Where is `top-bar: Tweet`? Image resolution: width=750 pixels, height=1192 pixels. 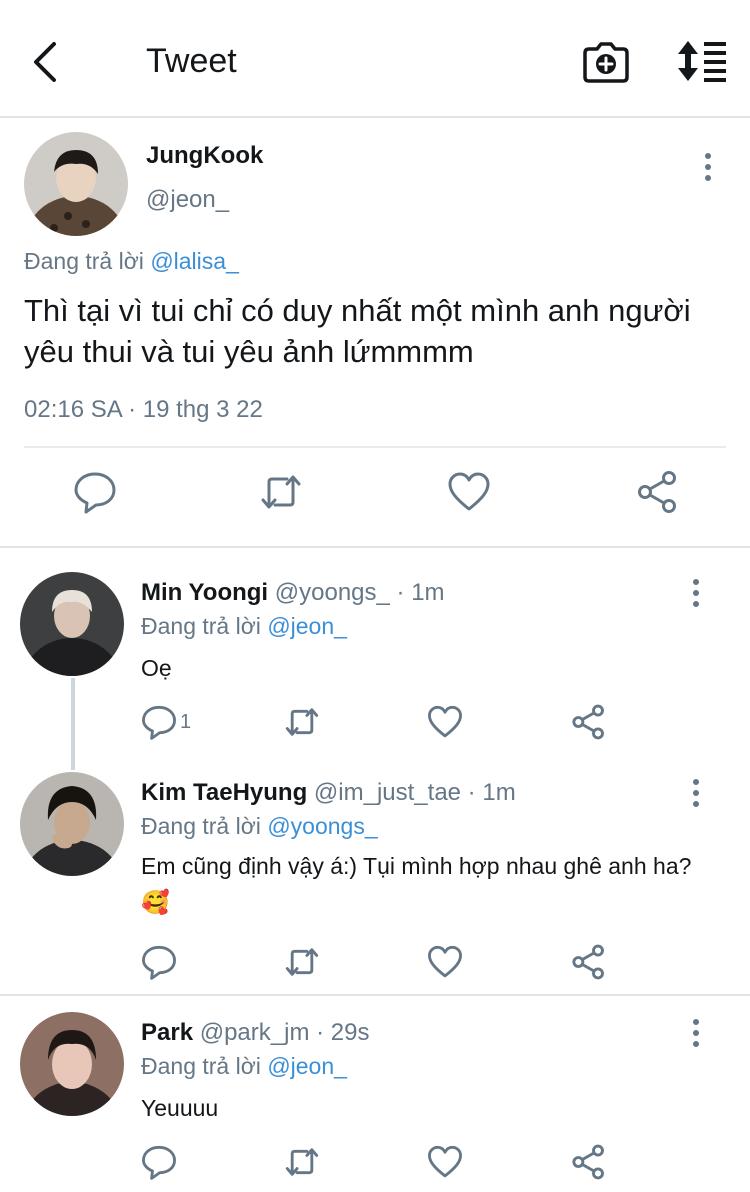
top-bar: Tweet is located at coordinates (375, 59).